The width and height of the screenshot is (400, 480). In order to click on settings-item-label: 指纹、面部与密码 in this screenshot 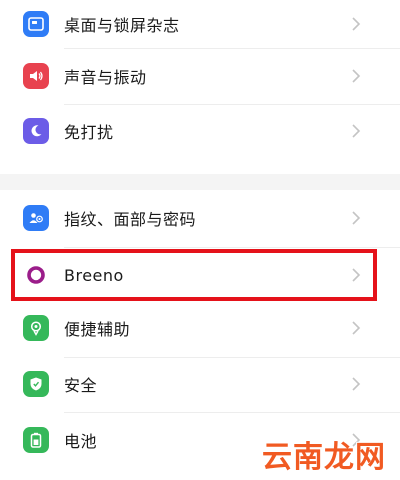, I will do `click(130, 219)`.